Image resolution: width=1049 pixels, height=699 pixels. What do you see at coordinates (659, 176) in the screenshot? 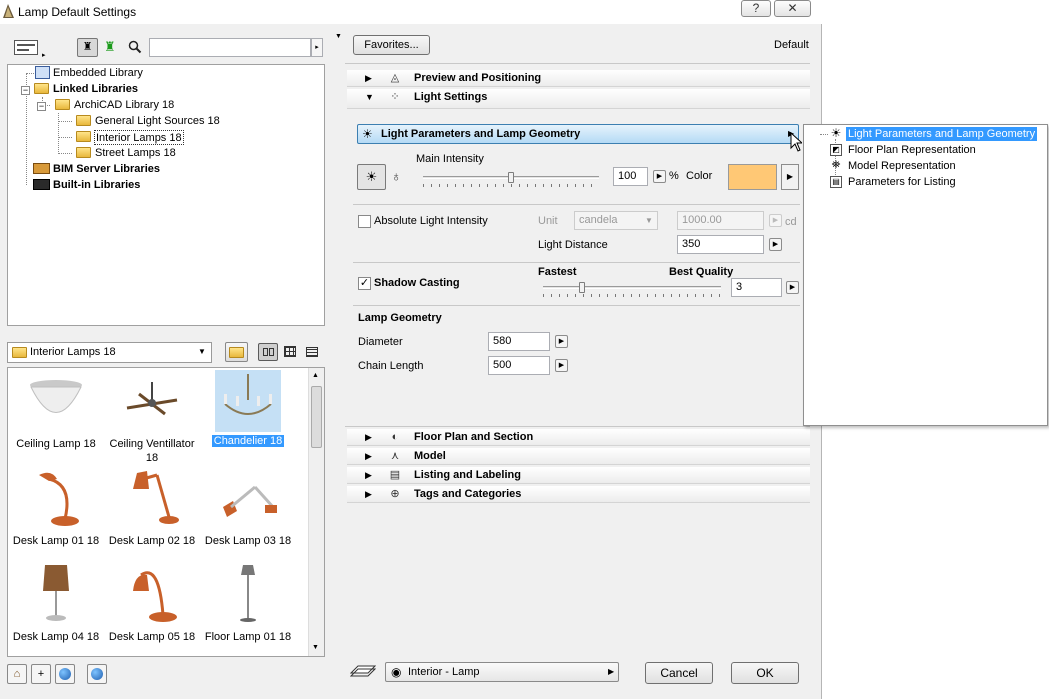
I see `intensity-arrow-icon: ▶` at bounding box center [659, 176].